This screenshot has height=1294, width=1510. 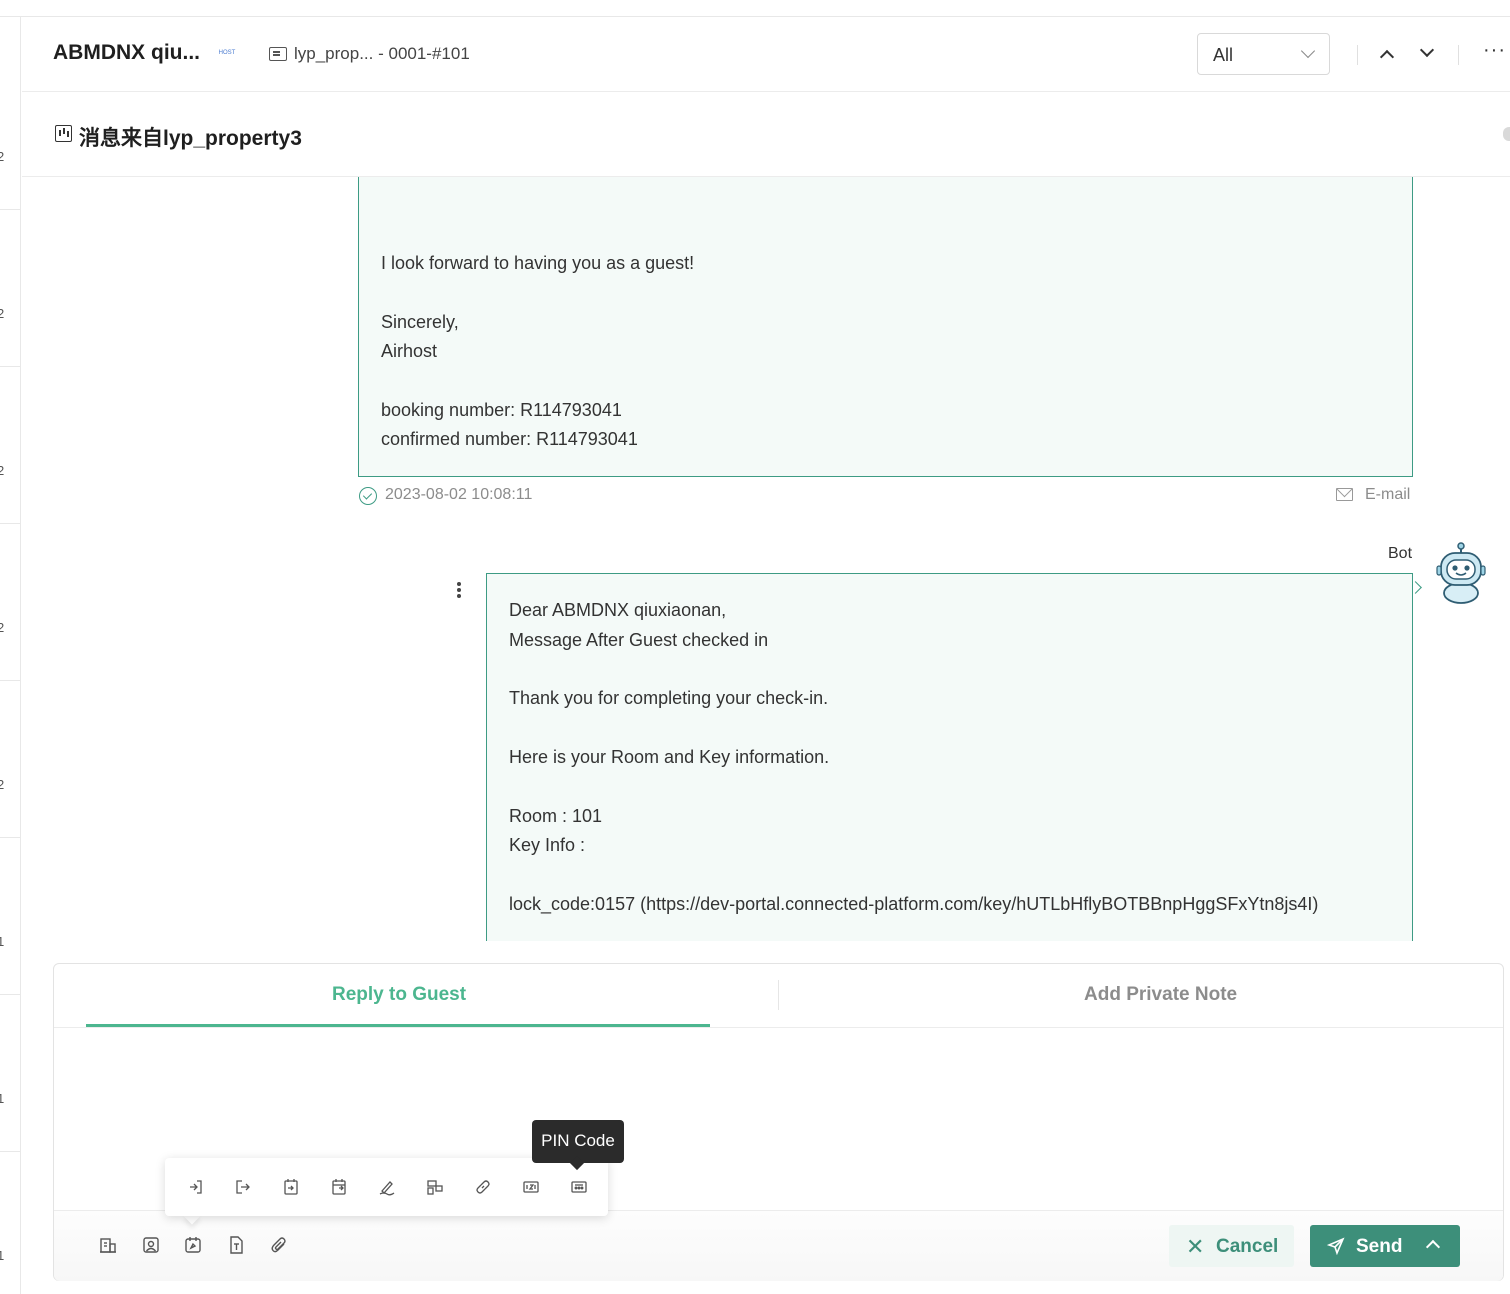 I want to click on message-channel: E-mail, so click(x=1388, y=494).